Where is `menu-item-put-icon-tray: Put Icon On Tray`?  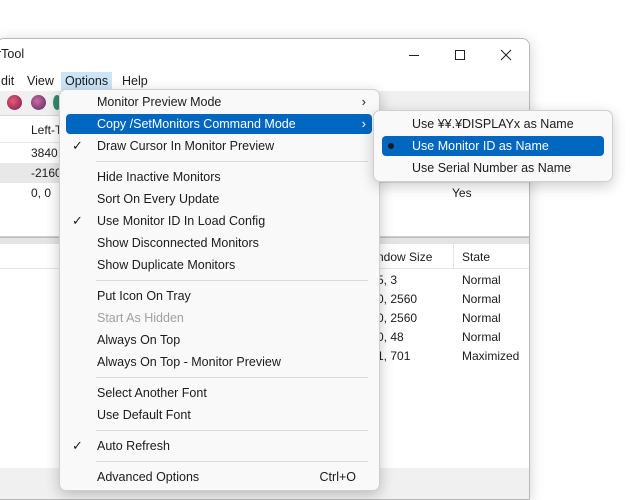
menu-item-put-icon-tray: Put Icon On Tray is located at coordinates (219, 296).